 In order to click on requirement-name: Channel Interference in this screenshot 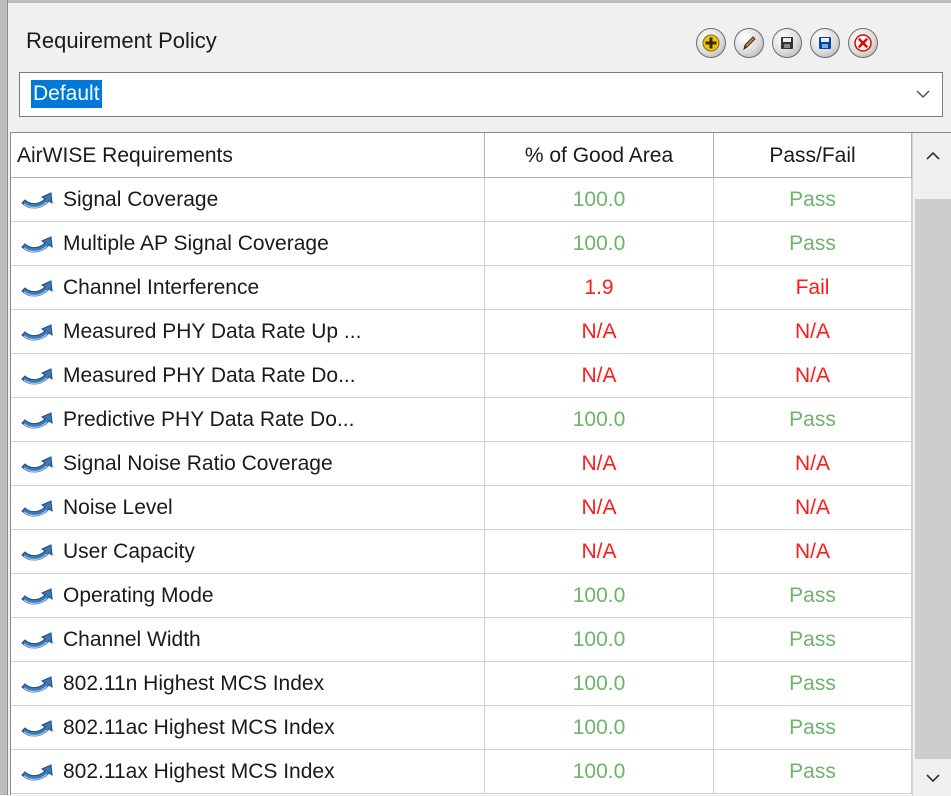, I will do `click(161, 287)`.